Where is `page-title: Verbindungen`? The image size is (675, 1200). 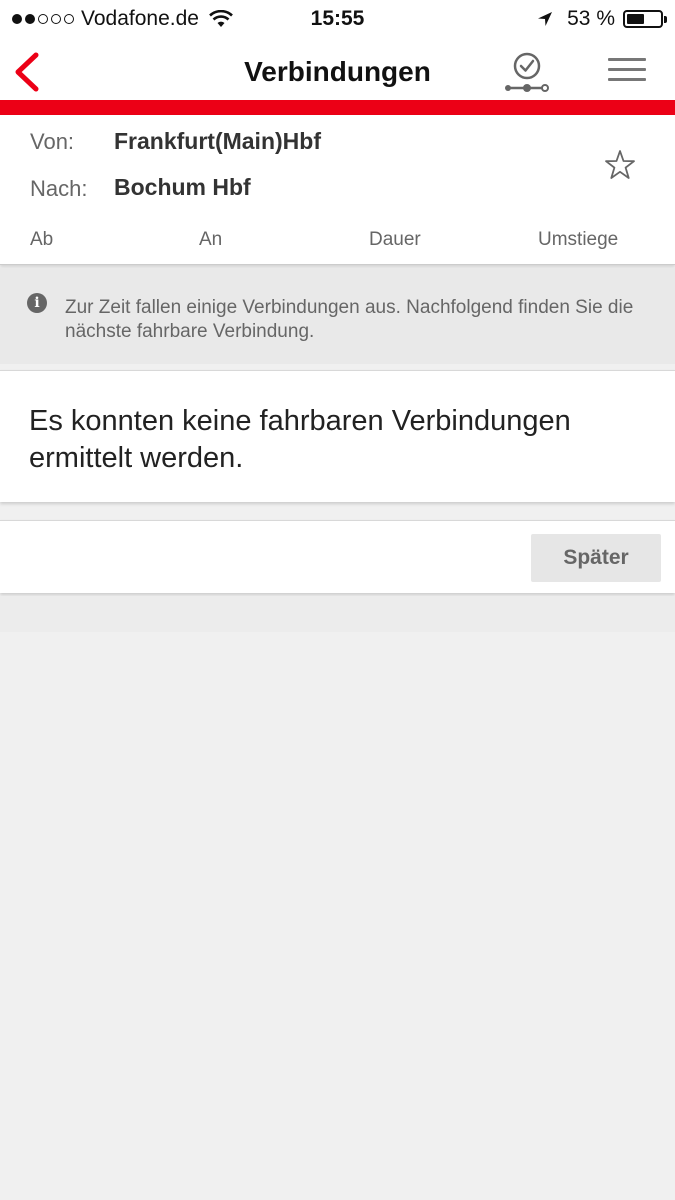
page-title: Verbindungen is located at coordinates (337, 71).